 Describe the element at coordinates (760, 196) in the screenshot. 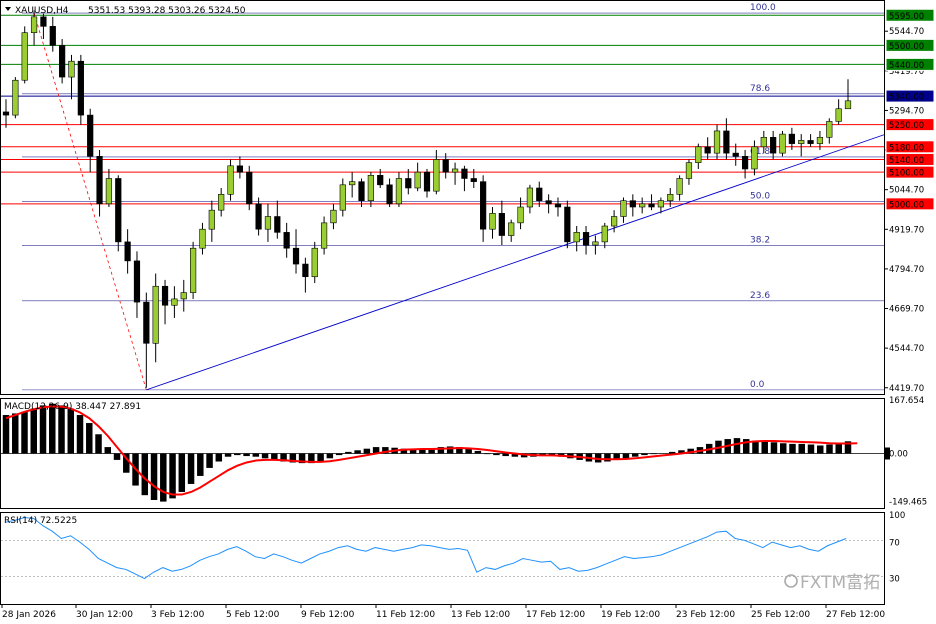

I see `fib-level-label: 50.0` at that location.